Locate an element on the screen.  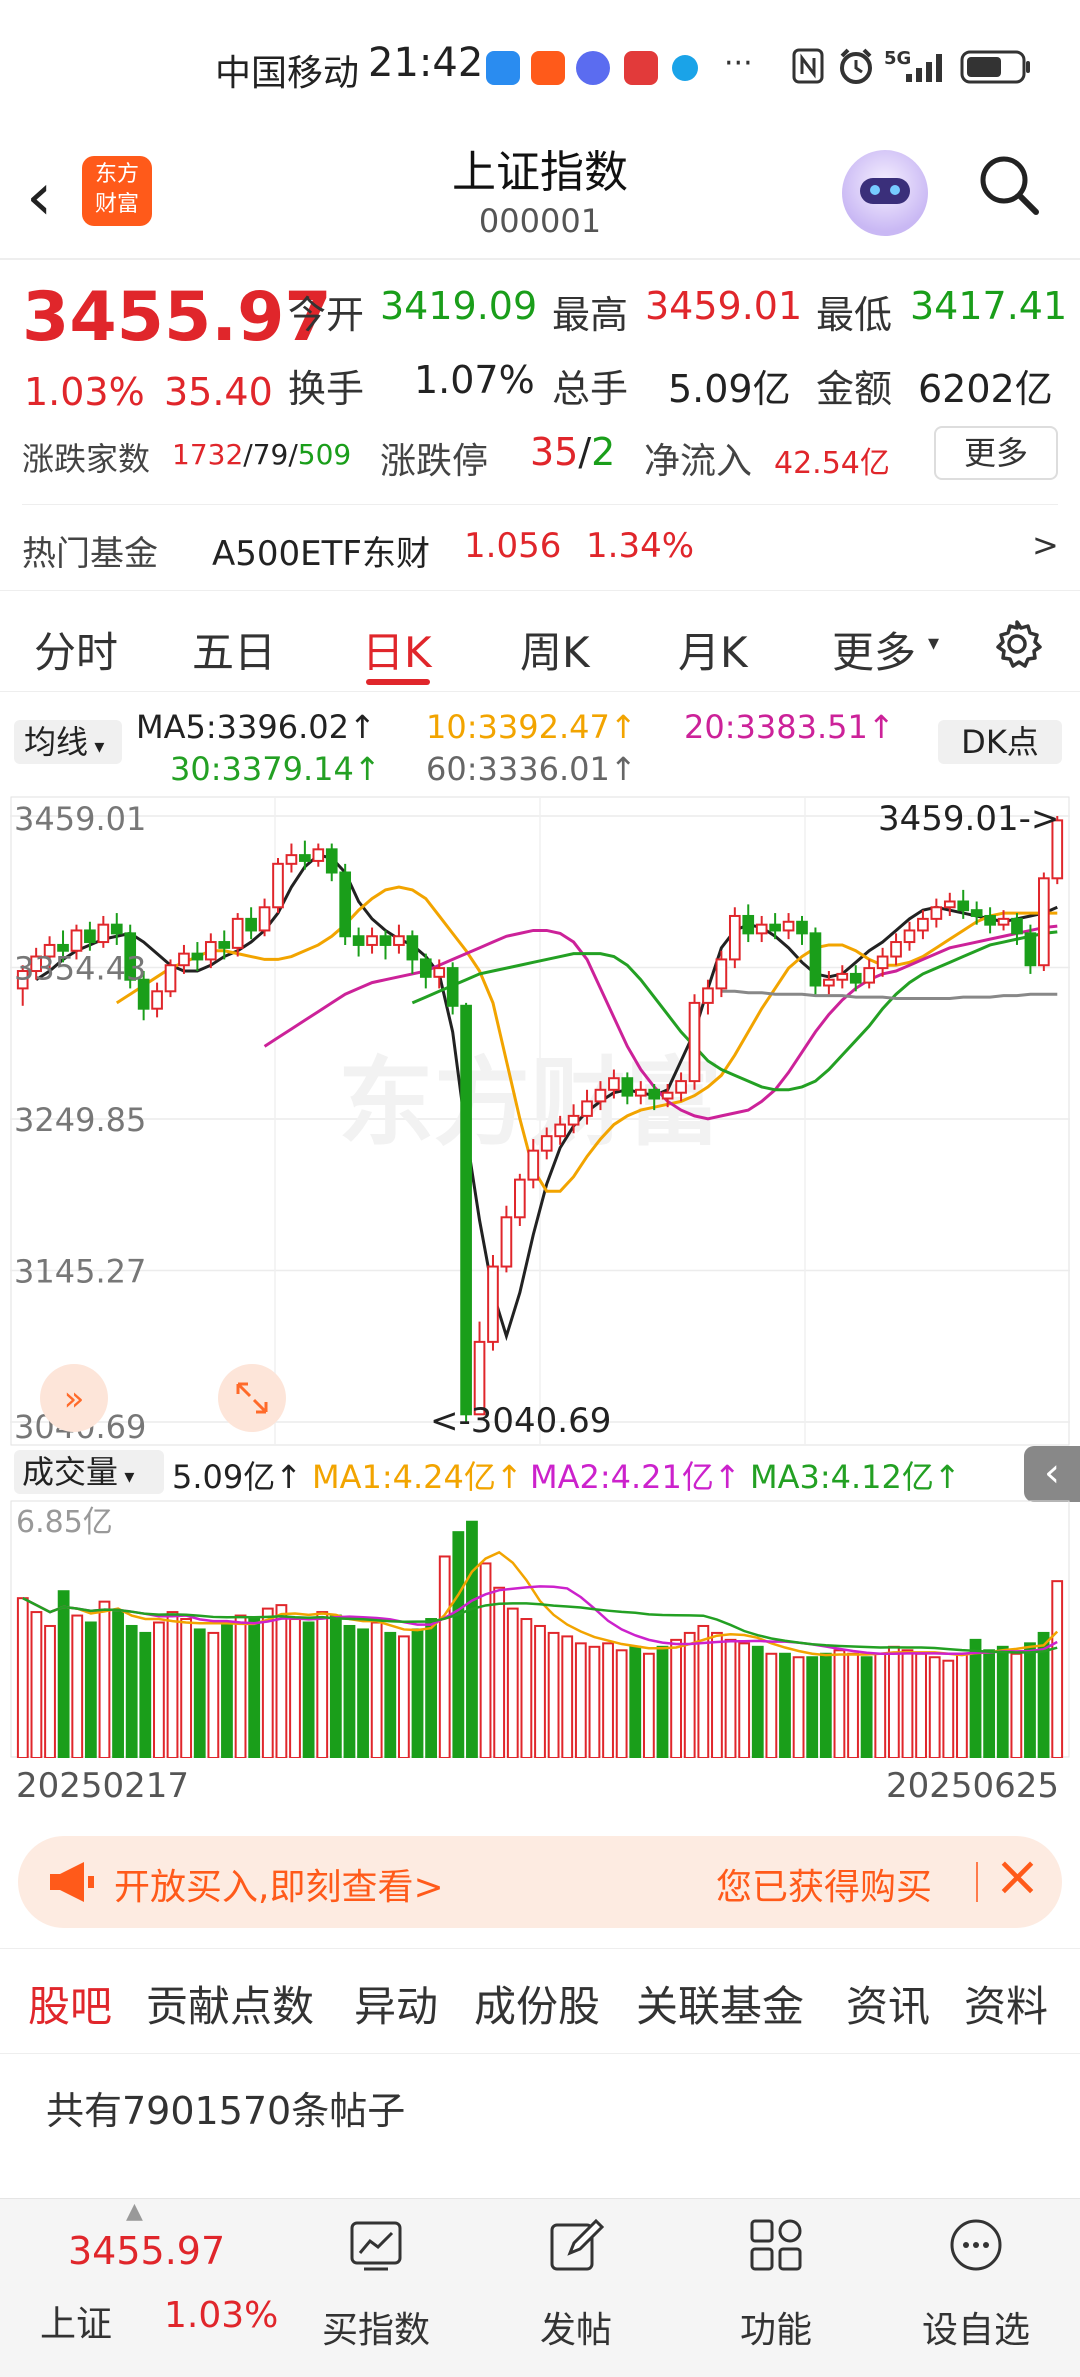
tab-more: 更多 is located at coordinates (874, 649).